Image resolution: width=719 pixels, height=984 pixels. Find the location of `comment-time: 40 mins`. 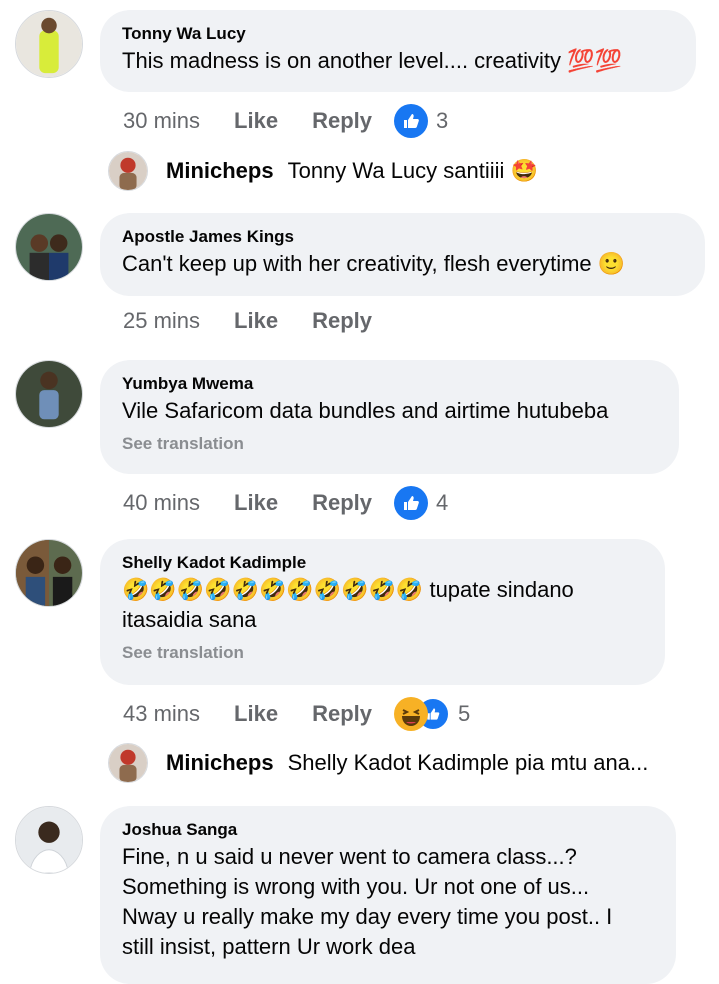

comment-time: 40 mins is located at coordinates (161, 503).